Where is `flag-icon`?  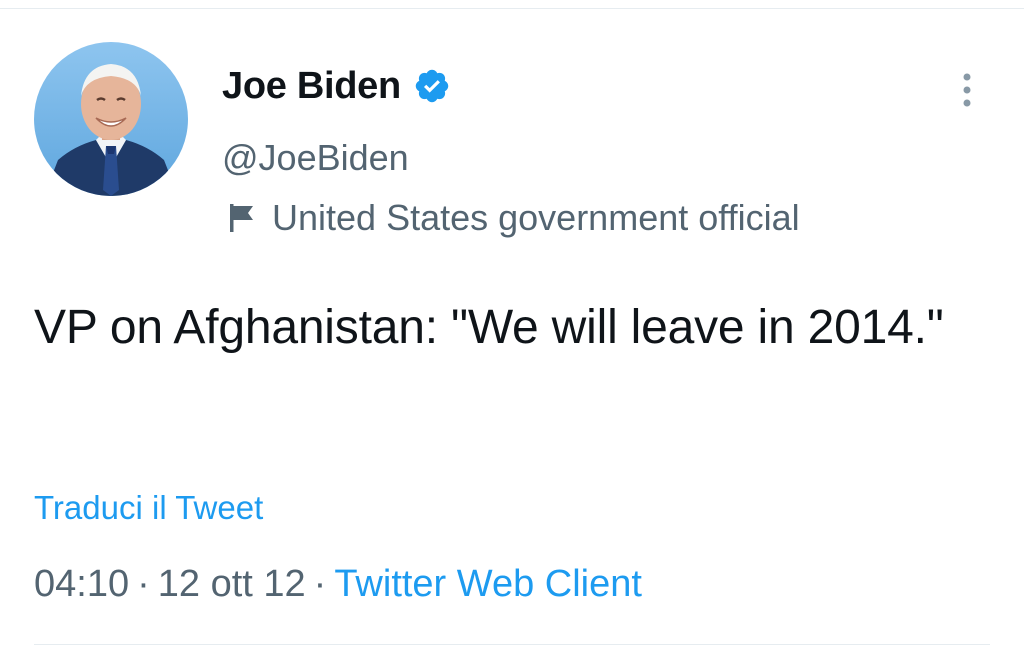
flag-icon is located at coordinates (241, 218).